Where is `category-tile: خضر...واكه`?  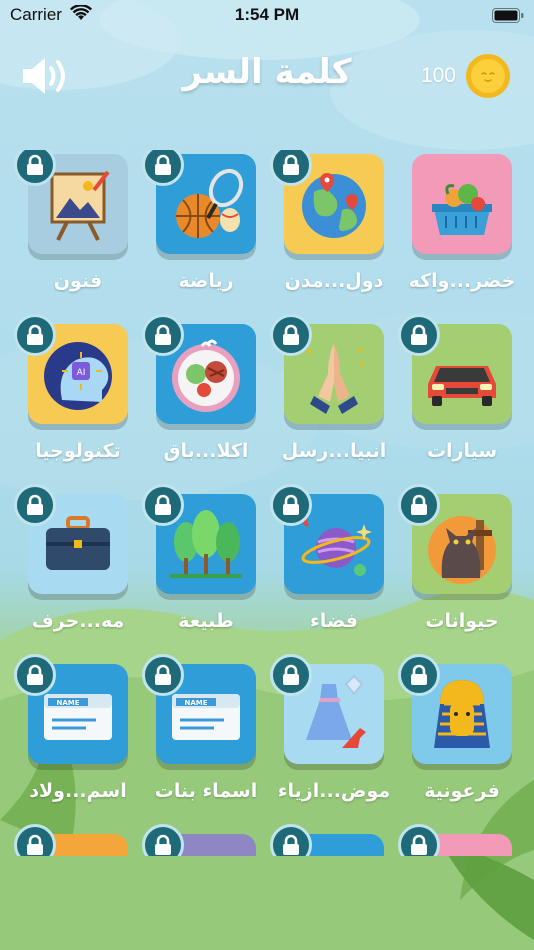
category-tile: خضر...واكه is located at coordinates (462, 230).